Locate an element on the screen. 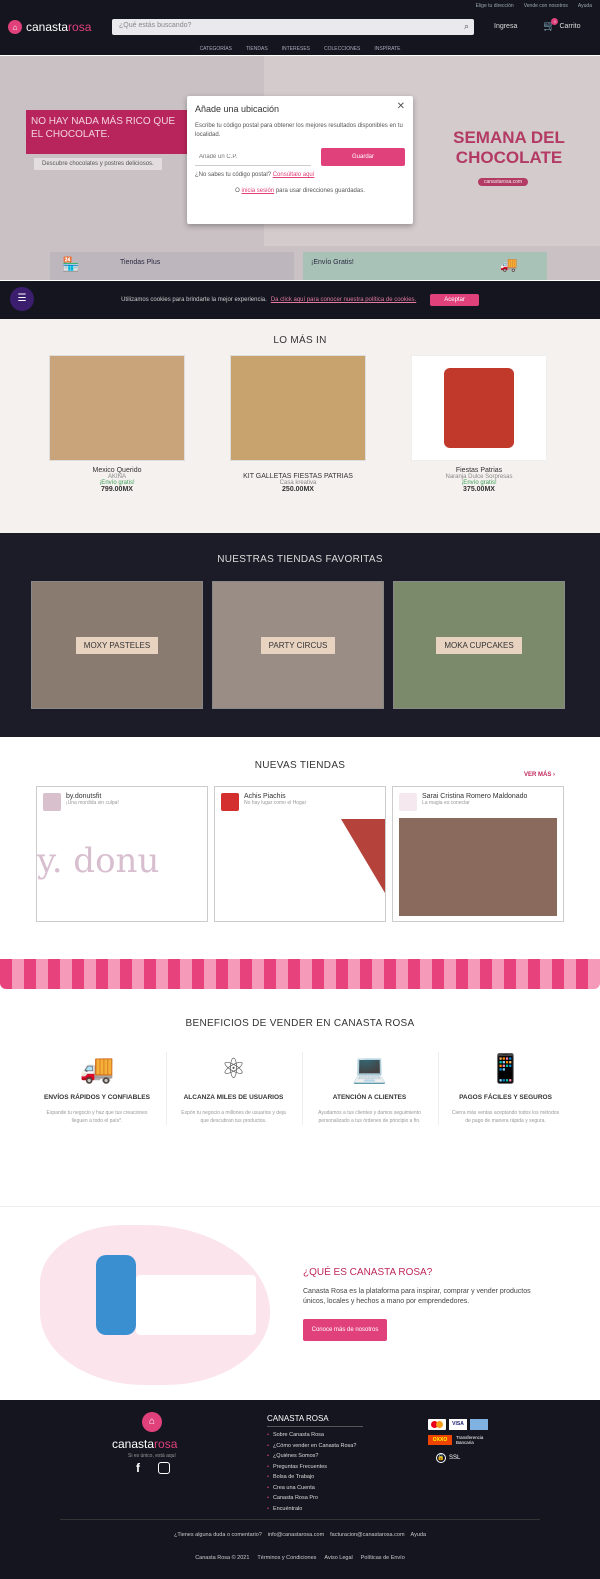 The width and height of the screenshot is (600, 1579). visa-icon: VISA is located at coordinates (458, 1424).